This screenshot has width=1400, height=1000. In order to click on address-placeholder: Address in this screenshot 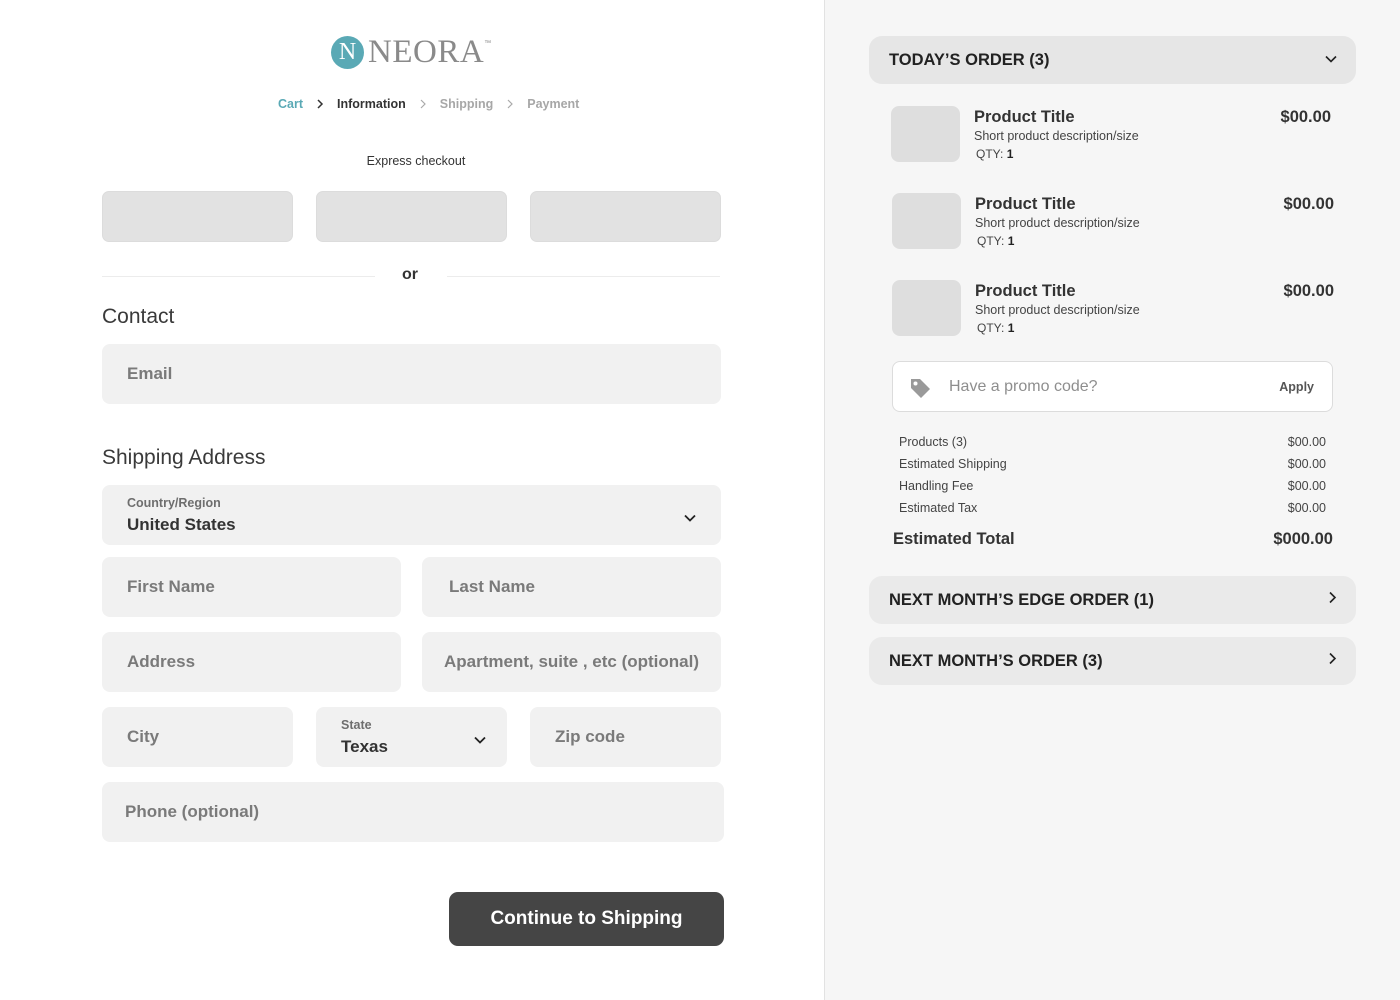, I will do `click(161, 661)`.